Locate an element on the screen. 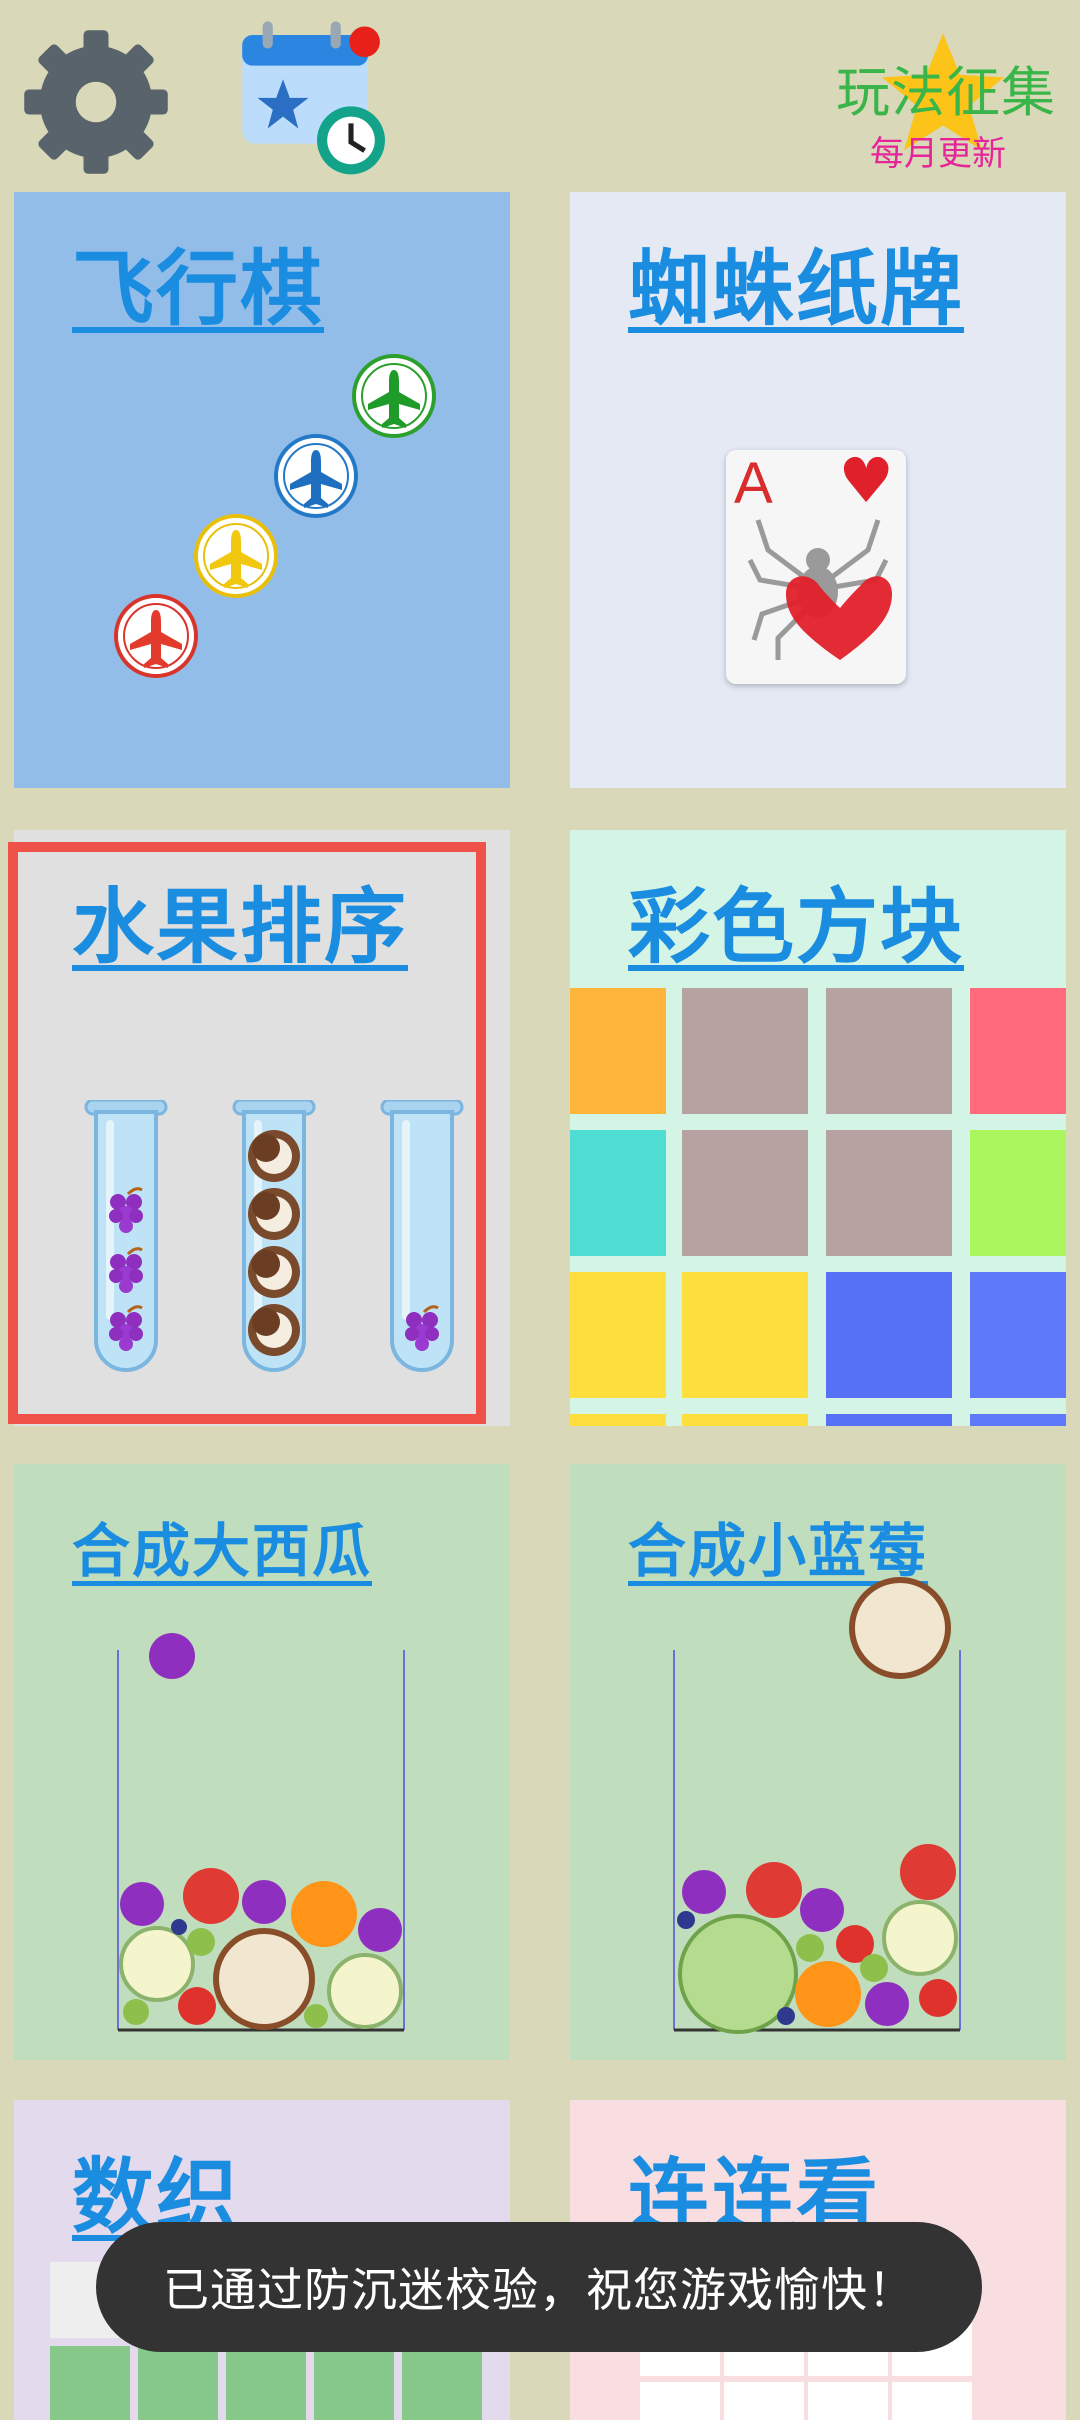 The width and height of the screenshot is (1080, 2420). top-bar: 玩法征集 每月更新 is located at coordinates (540, 95).